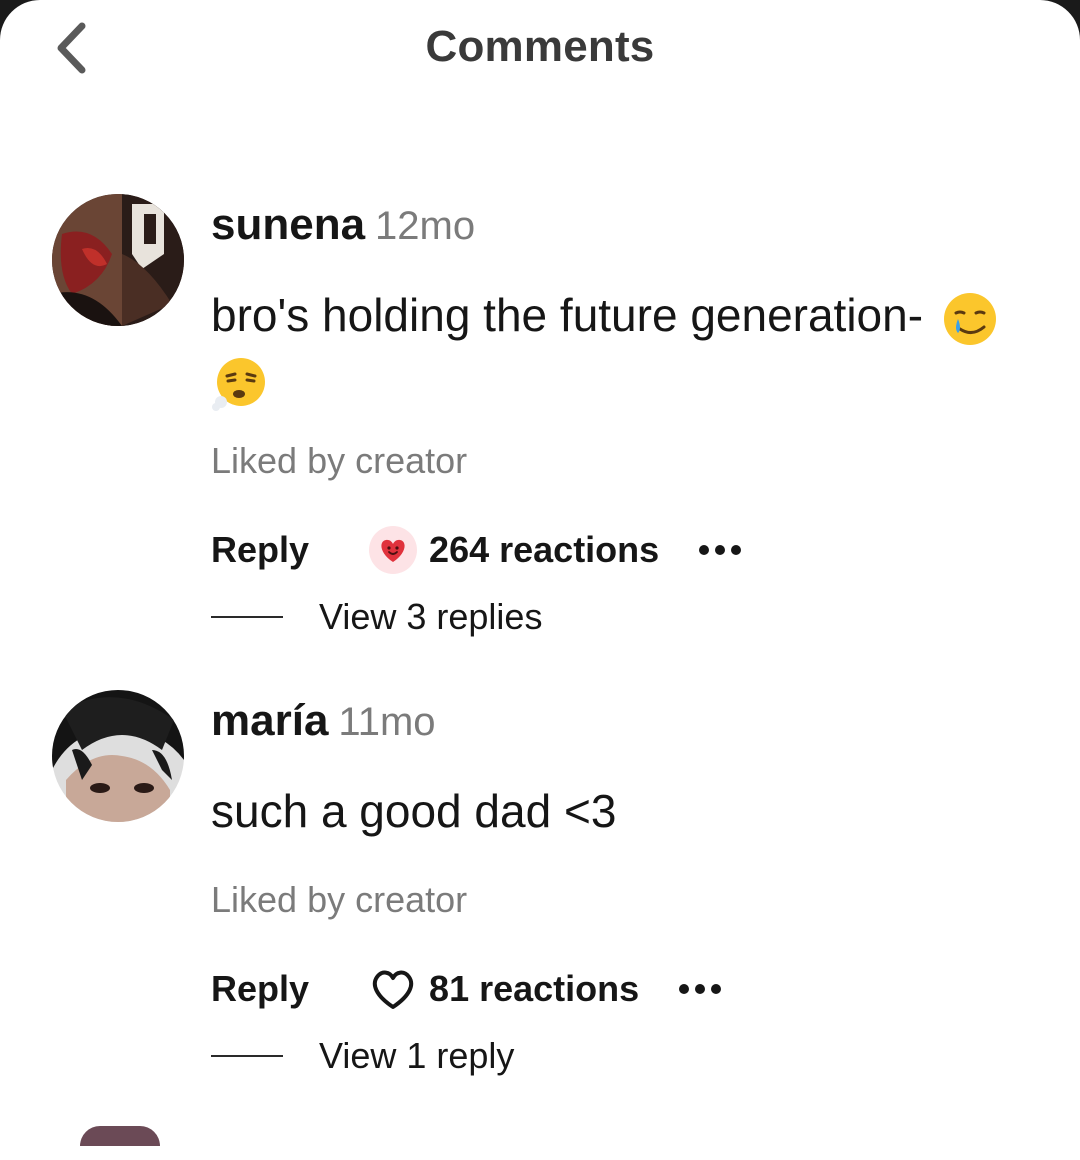  I want to click on comment-actions: Reply 81 reactions, so click(469, 989).